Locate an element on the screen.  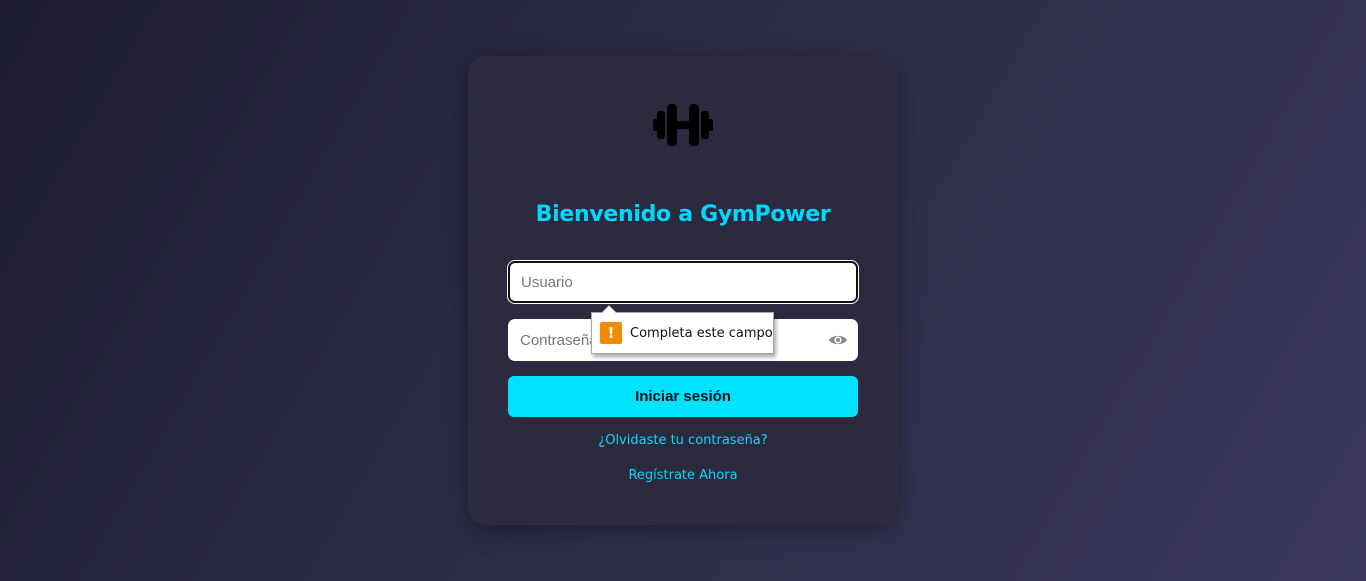
login-button: Iniciar sesión is located at coordinates (683, 396).